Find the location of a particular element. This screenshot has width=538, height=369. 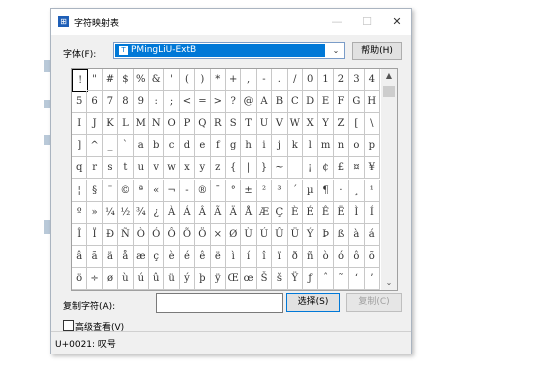

char-cell: Y is located at coordinates (326, 124).